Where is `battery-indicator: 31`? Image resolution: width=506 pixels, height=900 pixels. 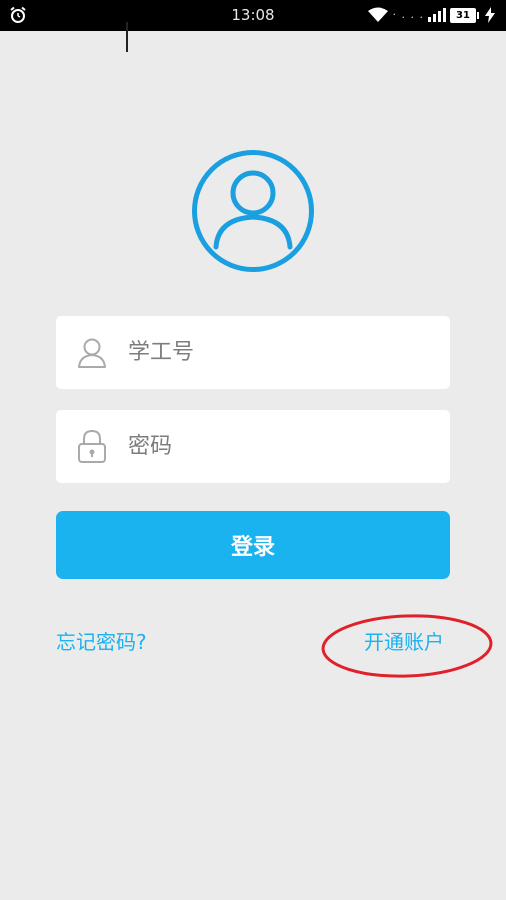 battery-indicator: 31 is located at coordinates (464, 15).